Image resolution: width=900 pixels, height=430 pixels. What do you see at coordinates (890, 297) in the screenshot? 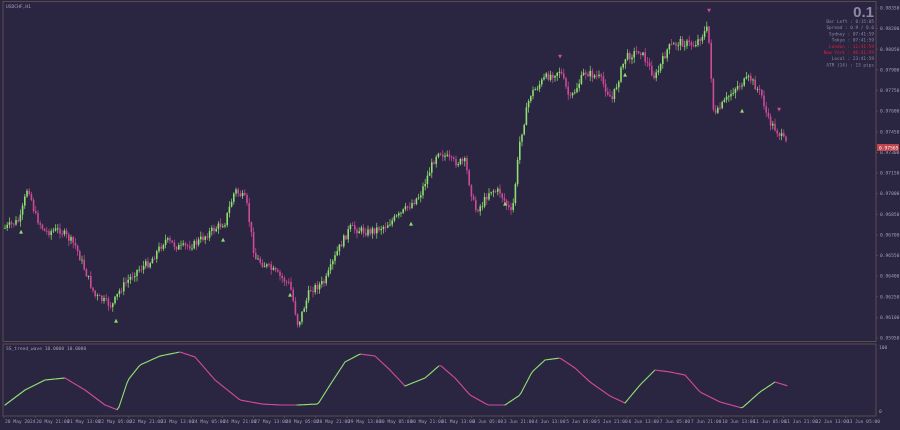
I see `price-label: 0.96250` at bounding box center [890, 297].